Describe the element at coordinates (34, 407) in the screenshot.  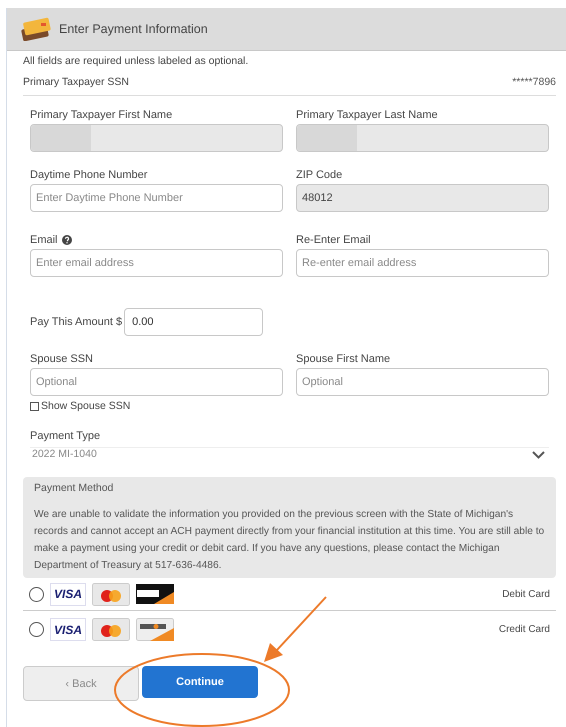
I see `checkbox` at that location.